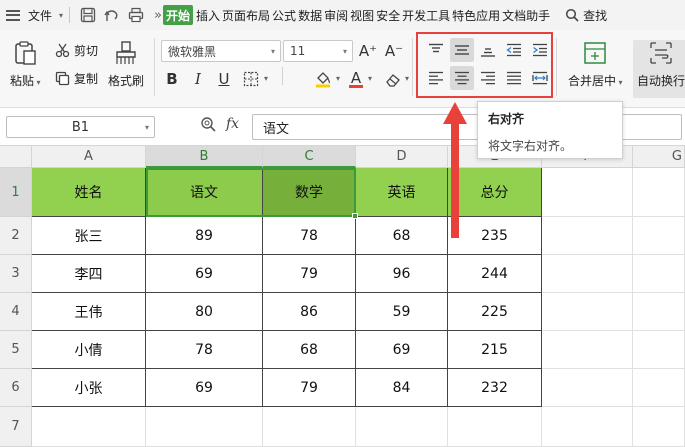 This screenshot has height=447, width=685. I want to click on table-cell: 96, so click(402, 274).